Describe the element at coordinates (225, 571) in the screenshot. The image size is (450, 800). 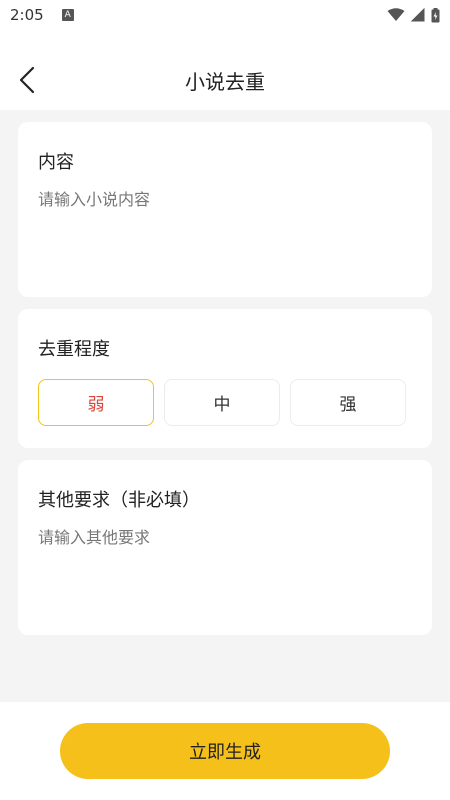
I see `other-requirements-input` at that location.